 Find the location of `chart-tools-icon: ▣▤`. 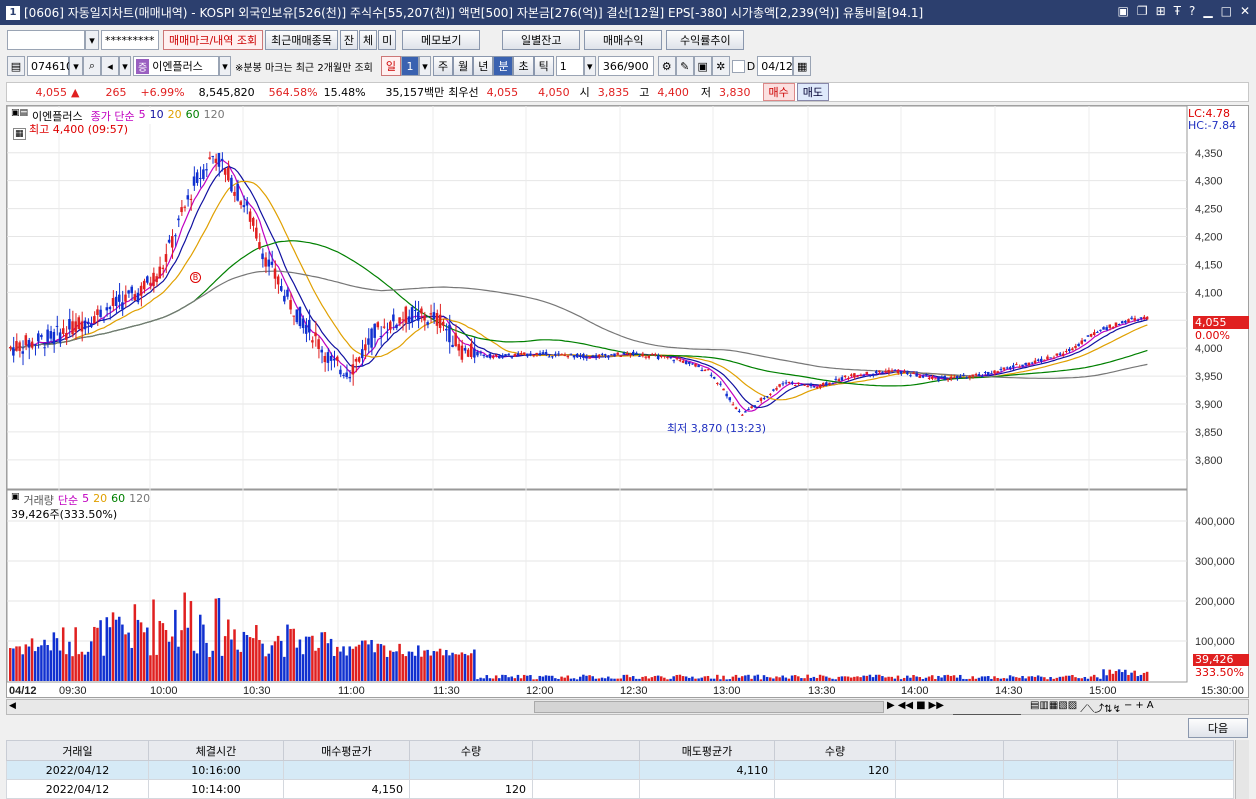

chart-tools-icon: ▣▤ is located at coordinates (19, 116).